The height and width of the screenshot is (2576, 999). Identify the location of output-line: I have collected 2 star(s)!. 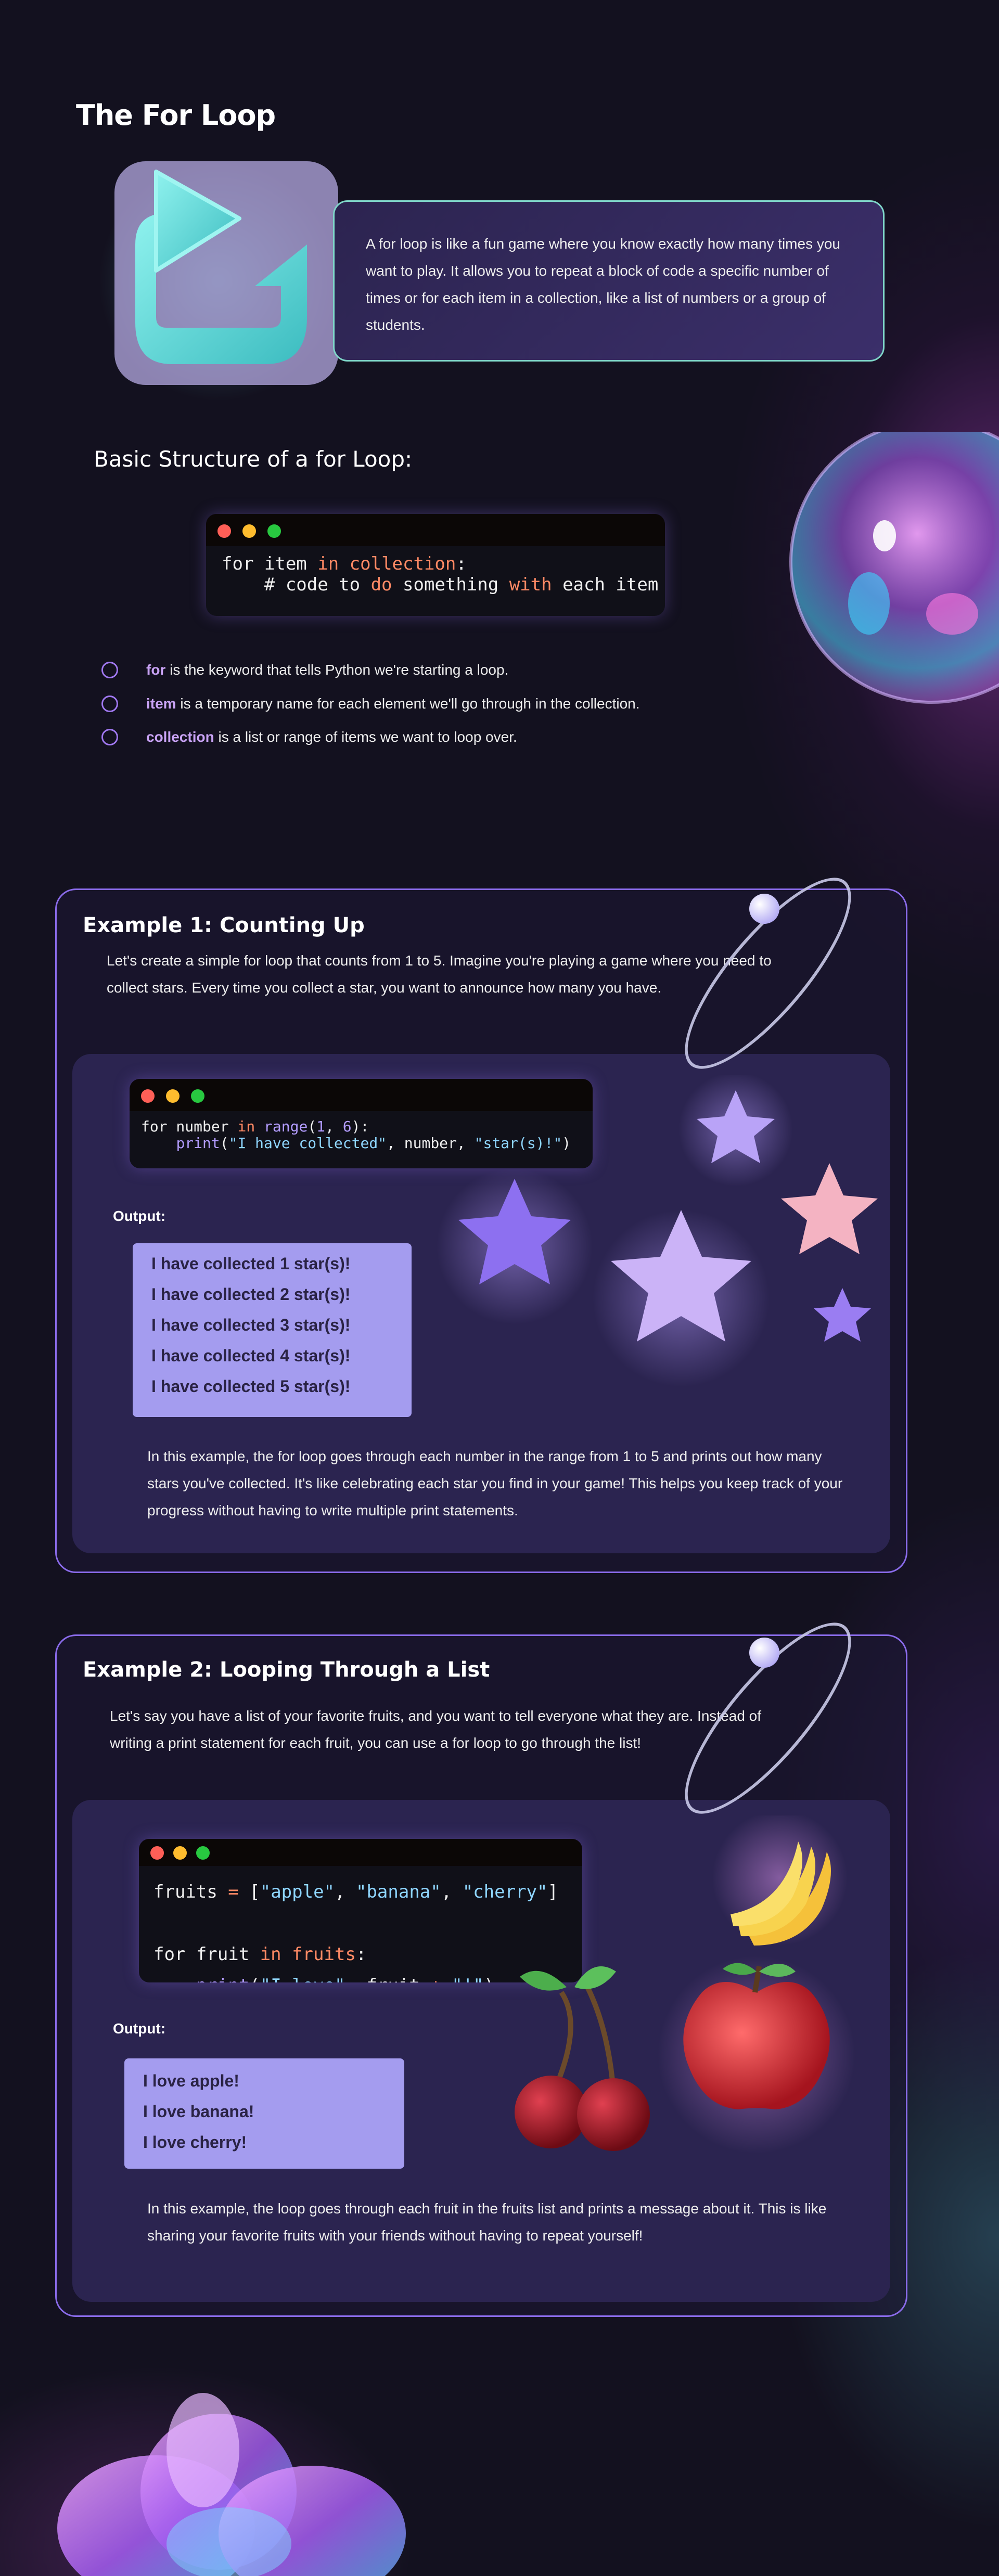
(251, 1294).